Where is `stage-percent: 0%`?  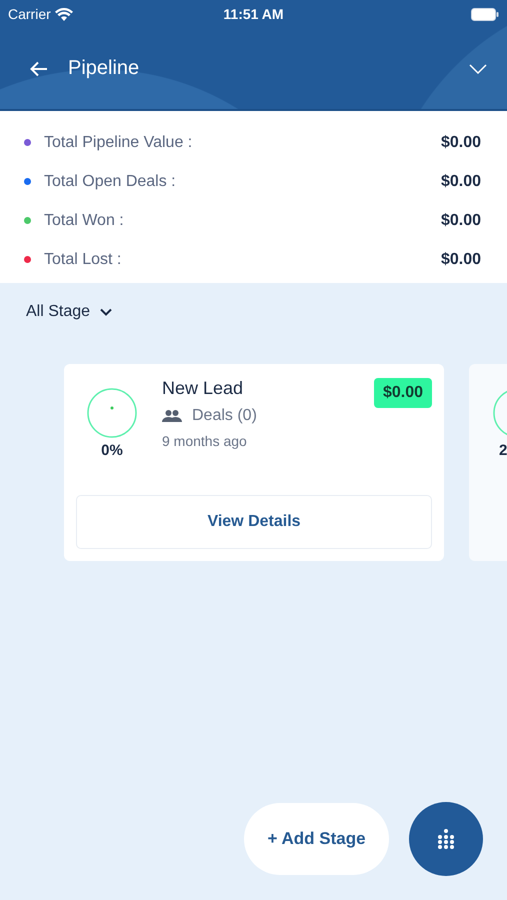
stage-percent: 0% is located at coordinates (112, 450).